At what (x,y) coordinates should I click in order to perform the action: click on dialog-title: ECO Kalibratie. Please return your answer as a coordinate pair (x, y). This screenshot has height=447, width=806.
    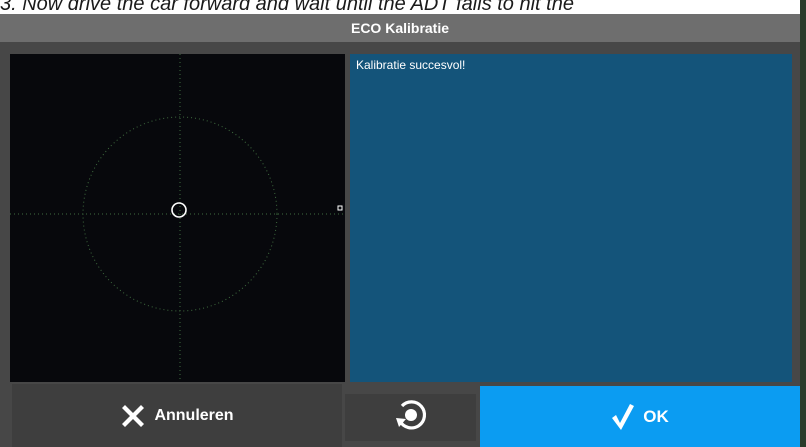
    Looking at the image, I should click on (400, 28).